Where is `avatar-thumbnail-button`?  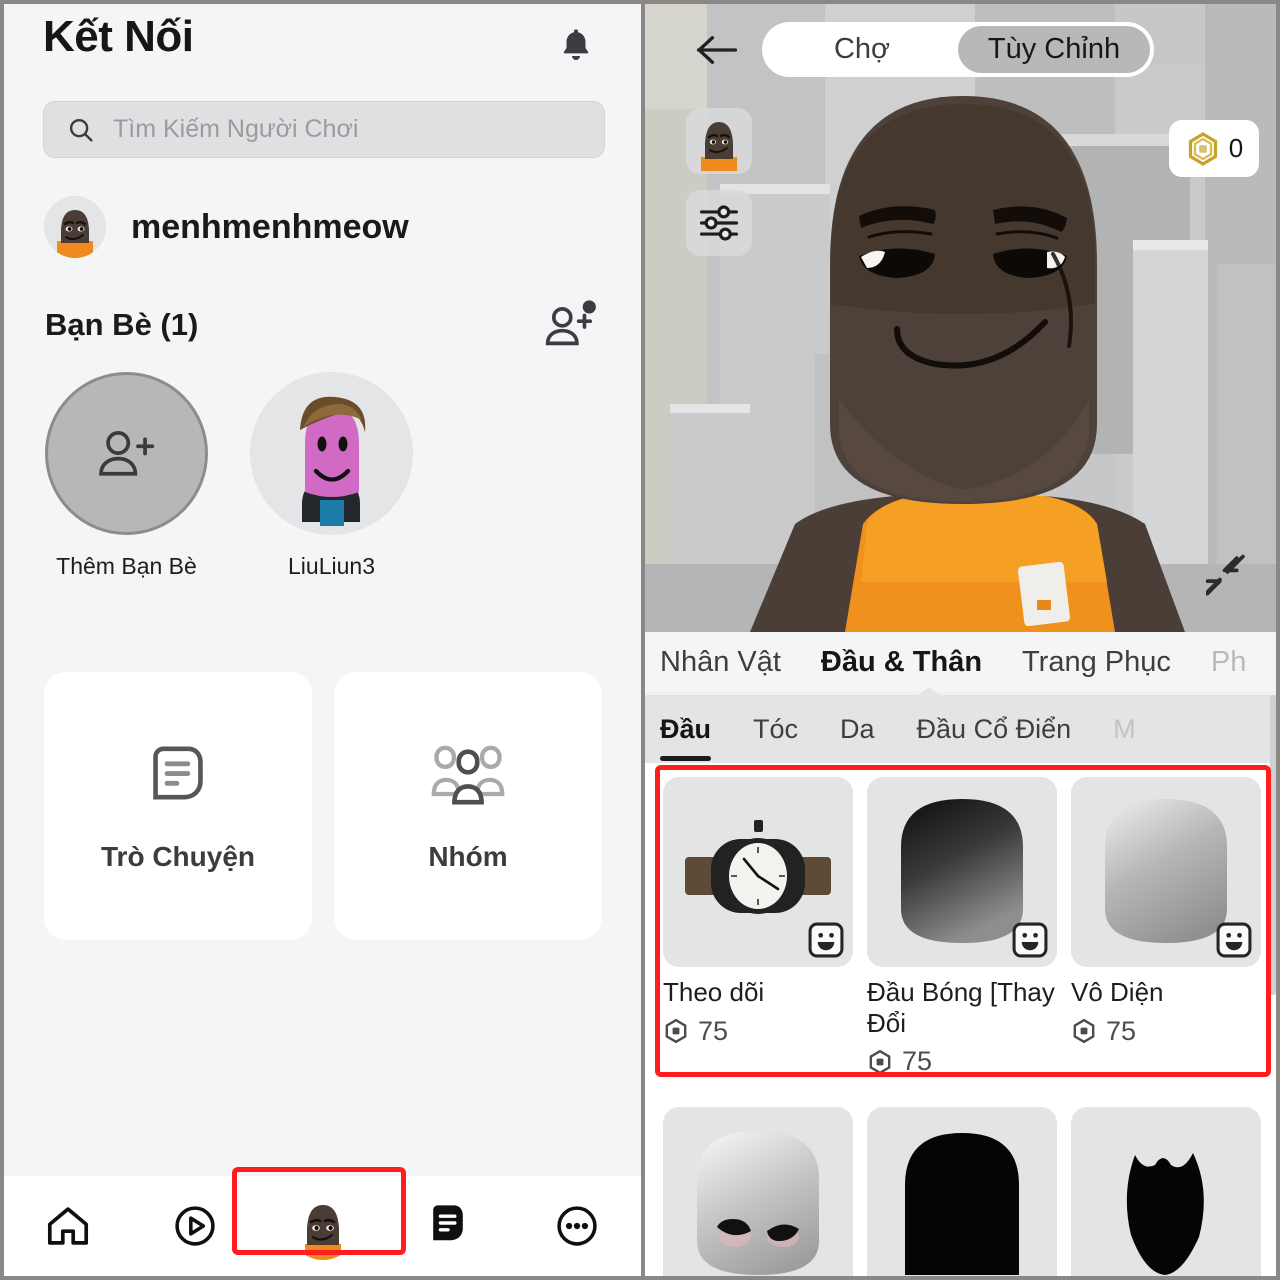
avatar-thumbnail-button is located at coordinates (719, 141).